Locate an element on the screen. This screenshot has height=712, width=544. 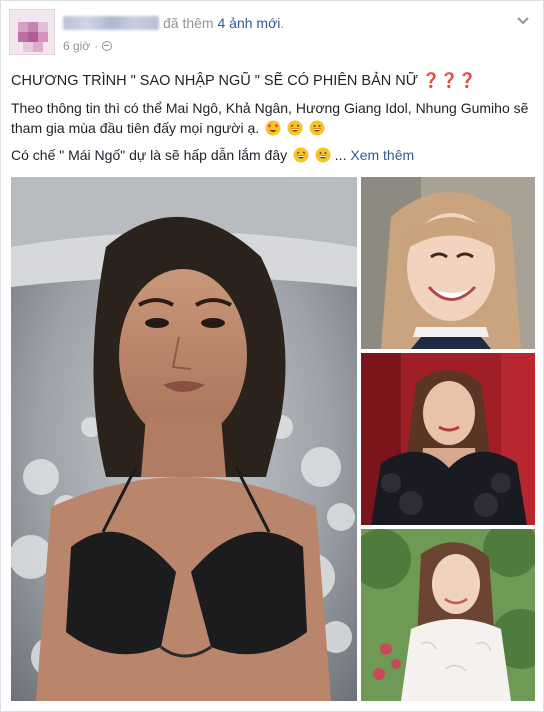
author-line: đã thêm 4 ảnh mới. is located at coordinates (173, 23).